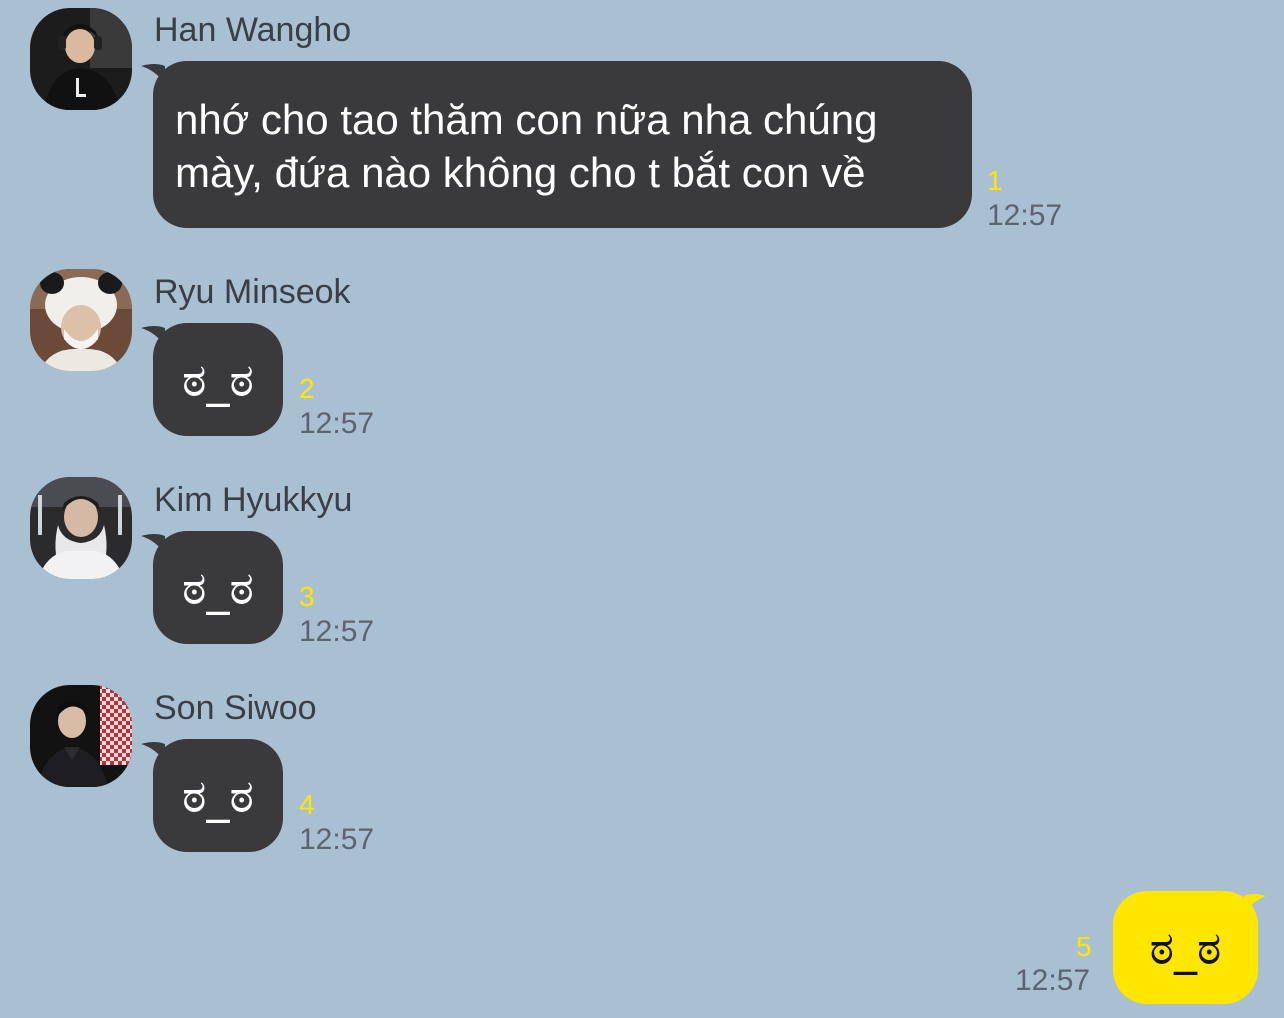 The height and width of the screenshot is (1018, 1284). I want to click on avatar-son-siwoo-icon, so click(81, 736).